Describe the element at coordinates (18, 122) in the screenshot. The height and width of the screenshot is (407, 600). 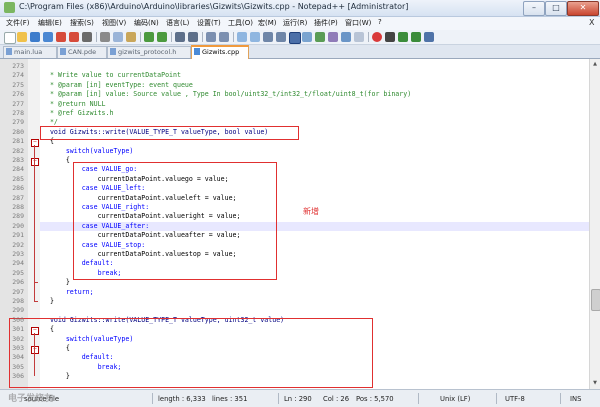
I see `line-number: 279` at that location.